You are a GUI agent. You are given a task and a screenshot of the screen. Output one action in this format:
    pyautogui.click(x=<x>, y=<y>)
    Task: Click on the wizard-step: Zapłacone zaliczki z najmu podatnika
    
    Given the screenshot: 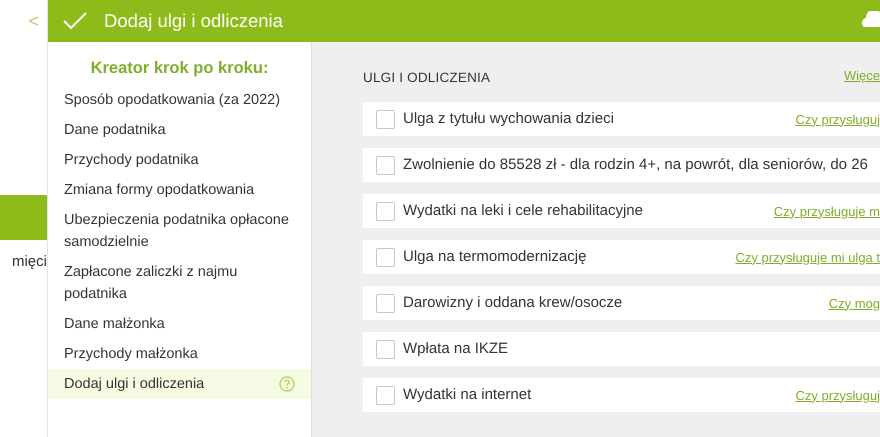 What is the action you would take?
    pyautogui.click(x=179, y=282)
    